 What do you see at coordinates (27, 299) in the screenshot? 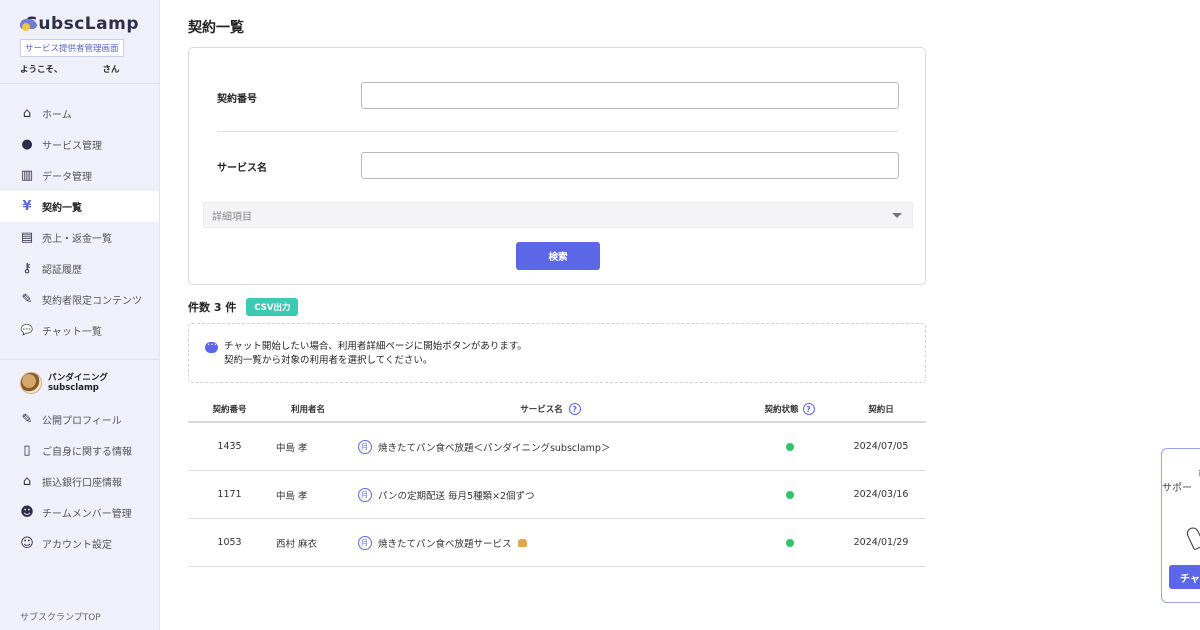
I see `edit-icon: ✎` at bounding box center [27, 299].